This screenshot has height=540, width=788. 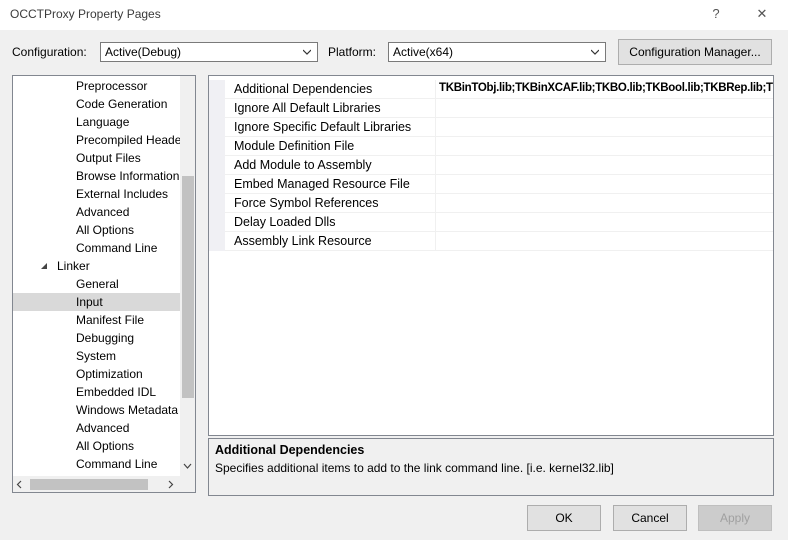 I want to click on tree-item-label: Linker, so click(x=73, y=266).